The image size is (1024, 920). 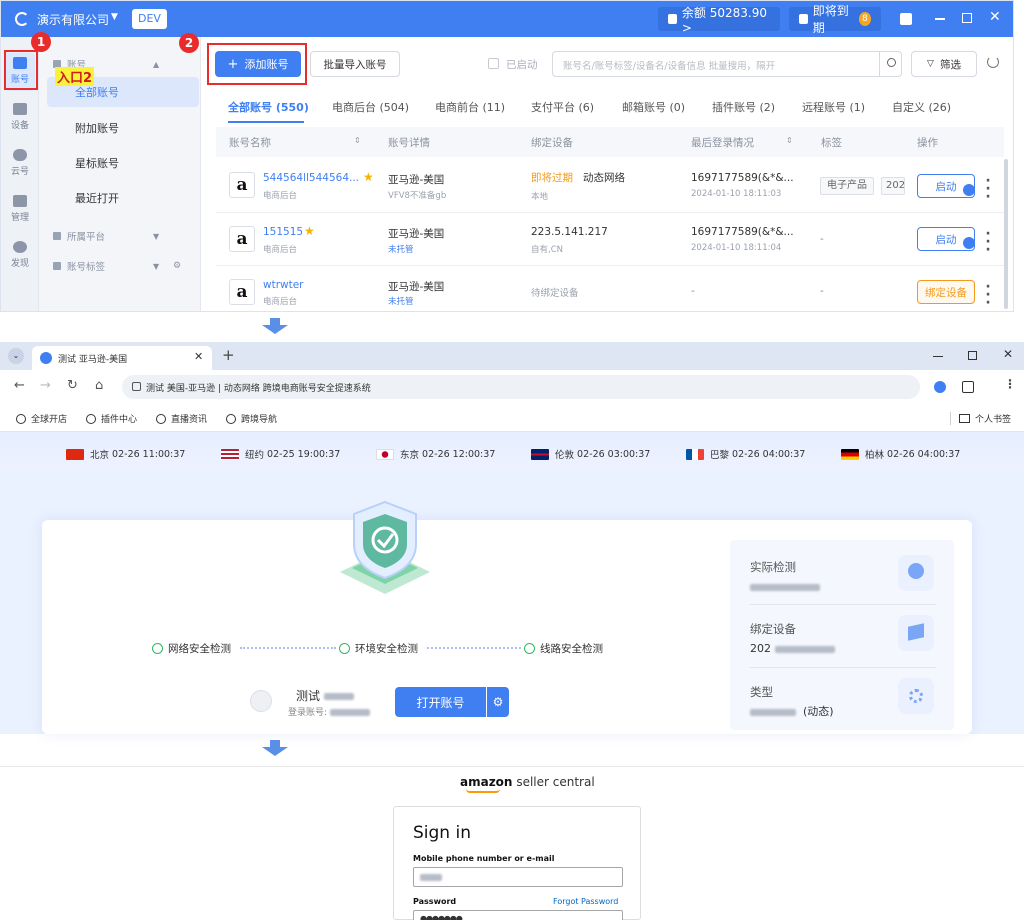 What do you see at coordinates (283, 285) in the screenshot?
I see `account-name-link: wtrwter` at bounding box center [283, 285].